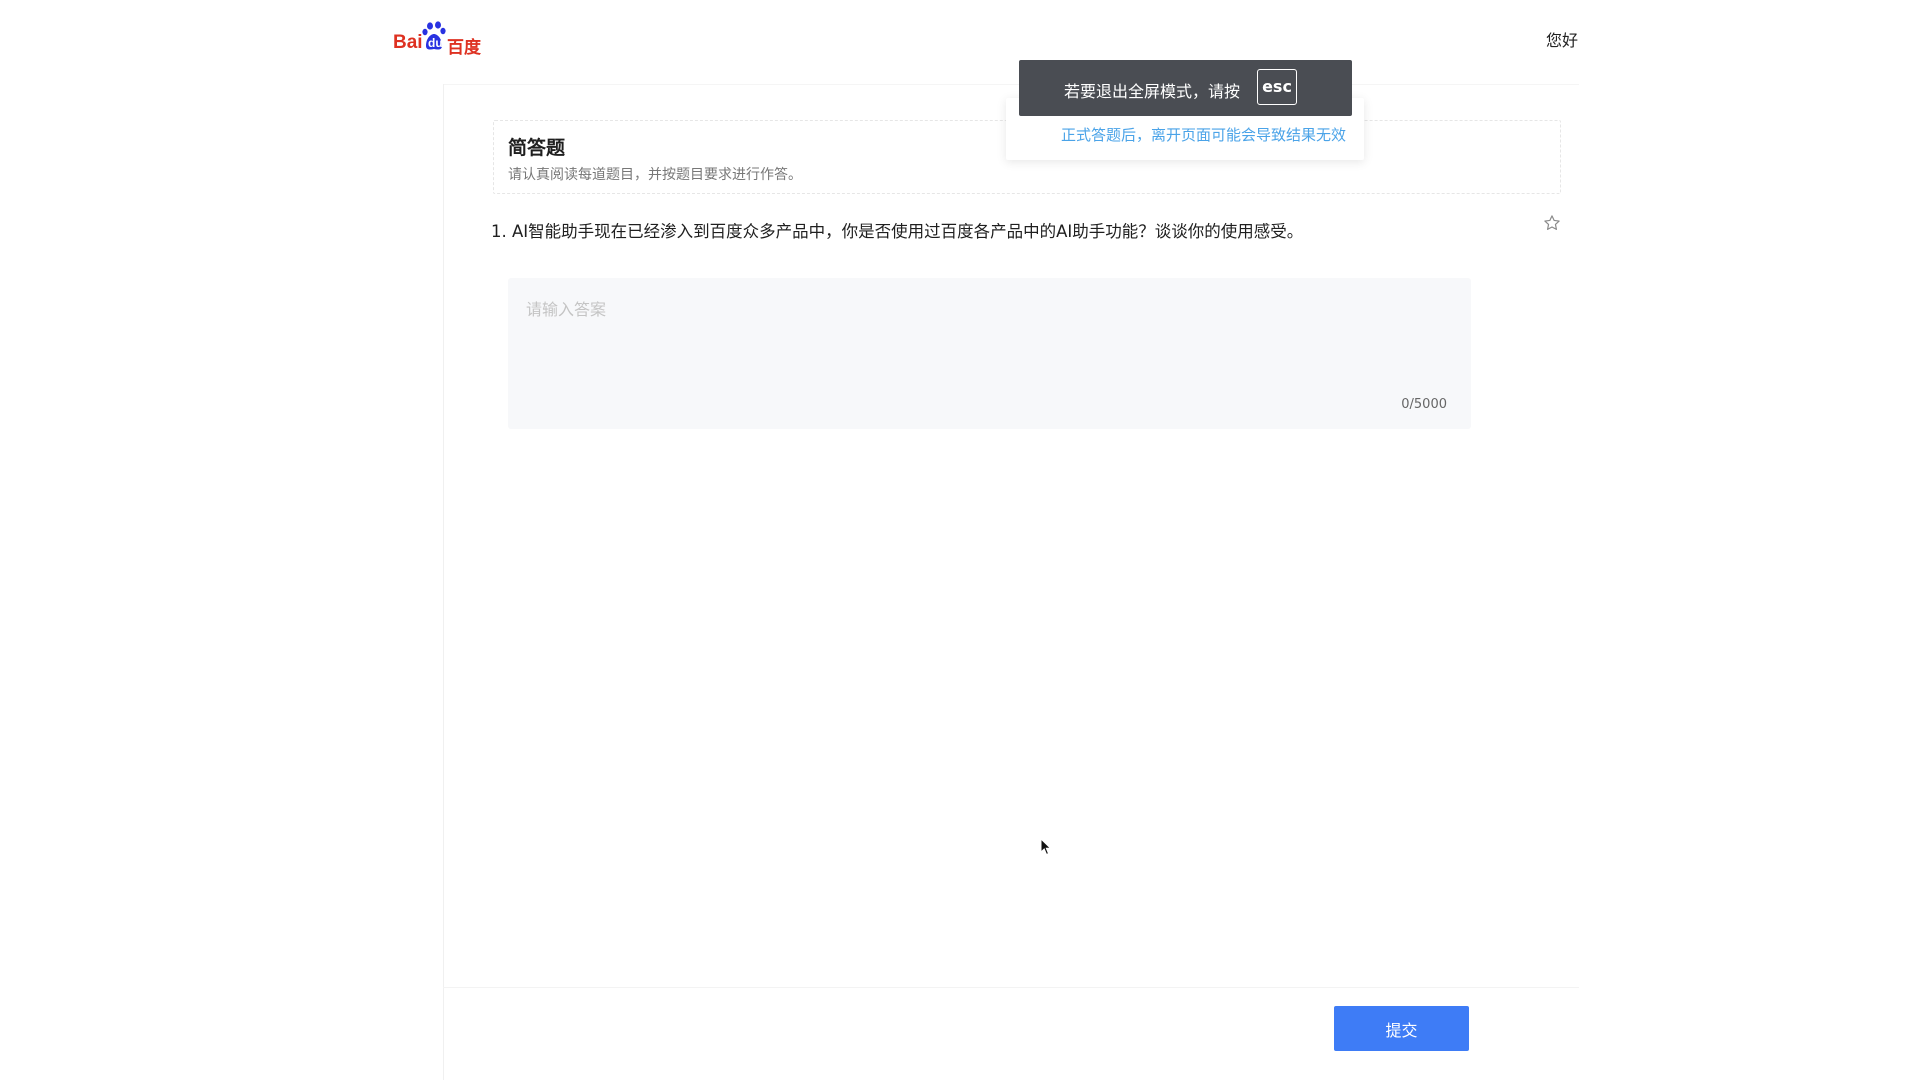  Describe the element at coordinates (1552, 223) in the screenshot. I see `favorite-star-icon` at that location.